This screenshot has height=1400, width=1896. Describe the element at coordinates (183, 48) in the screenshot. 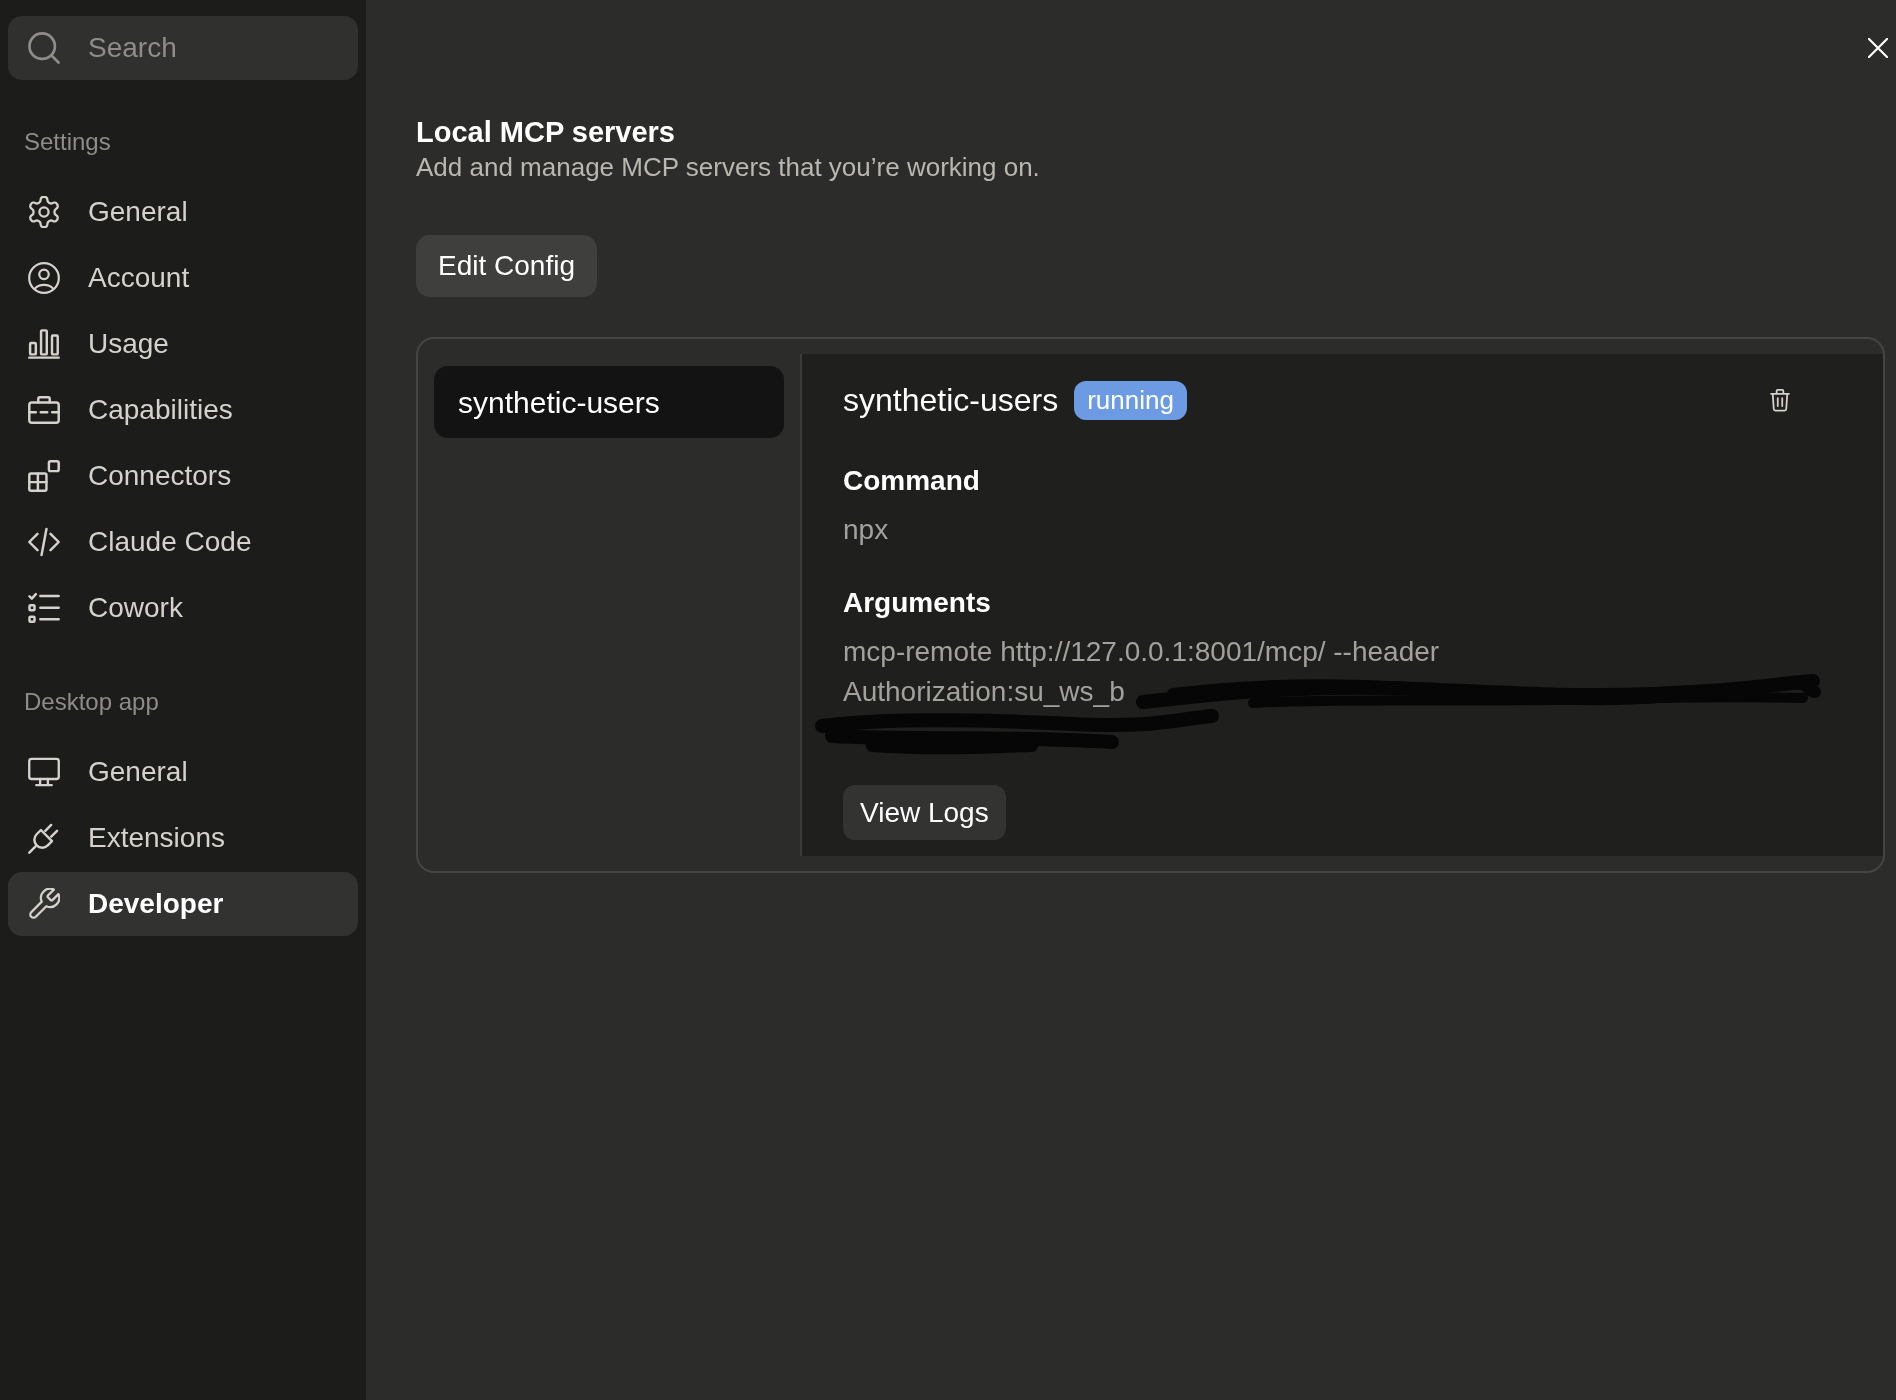

I see `search-field: Search` at that location.